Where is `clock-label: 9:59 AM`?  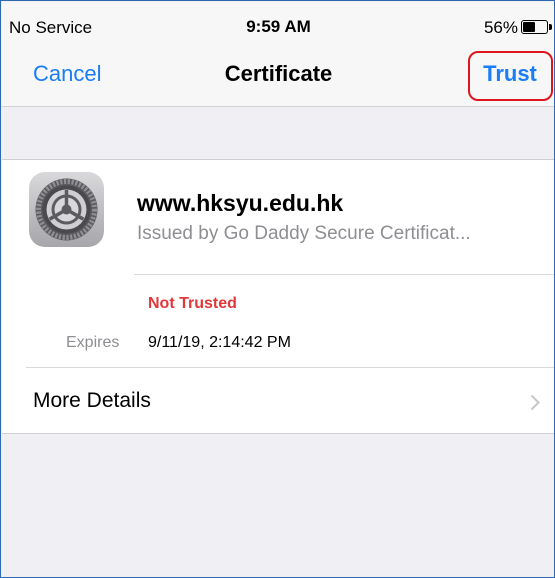 clock-label: 9:59 AM is located at coordinates (278, 26).